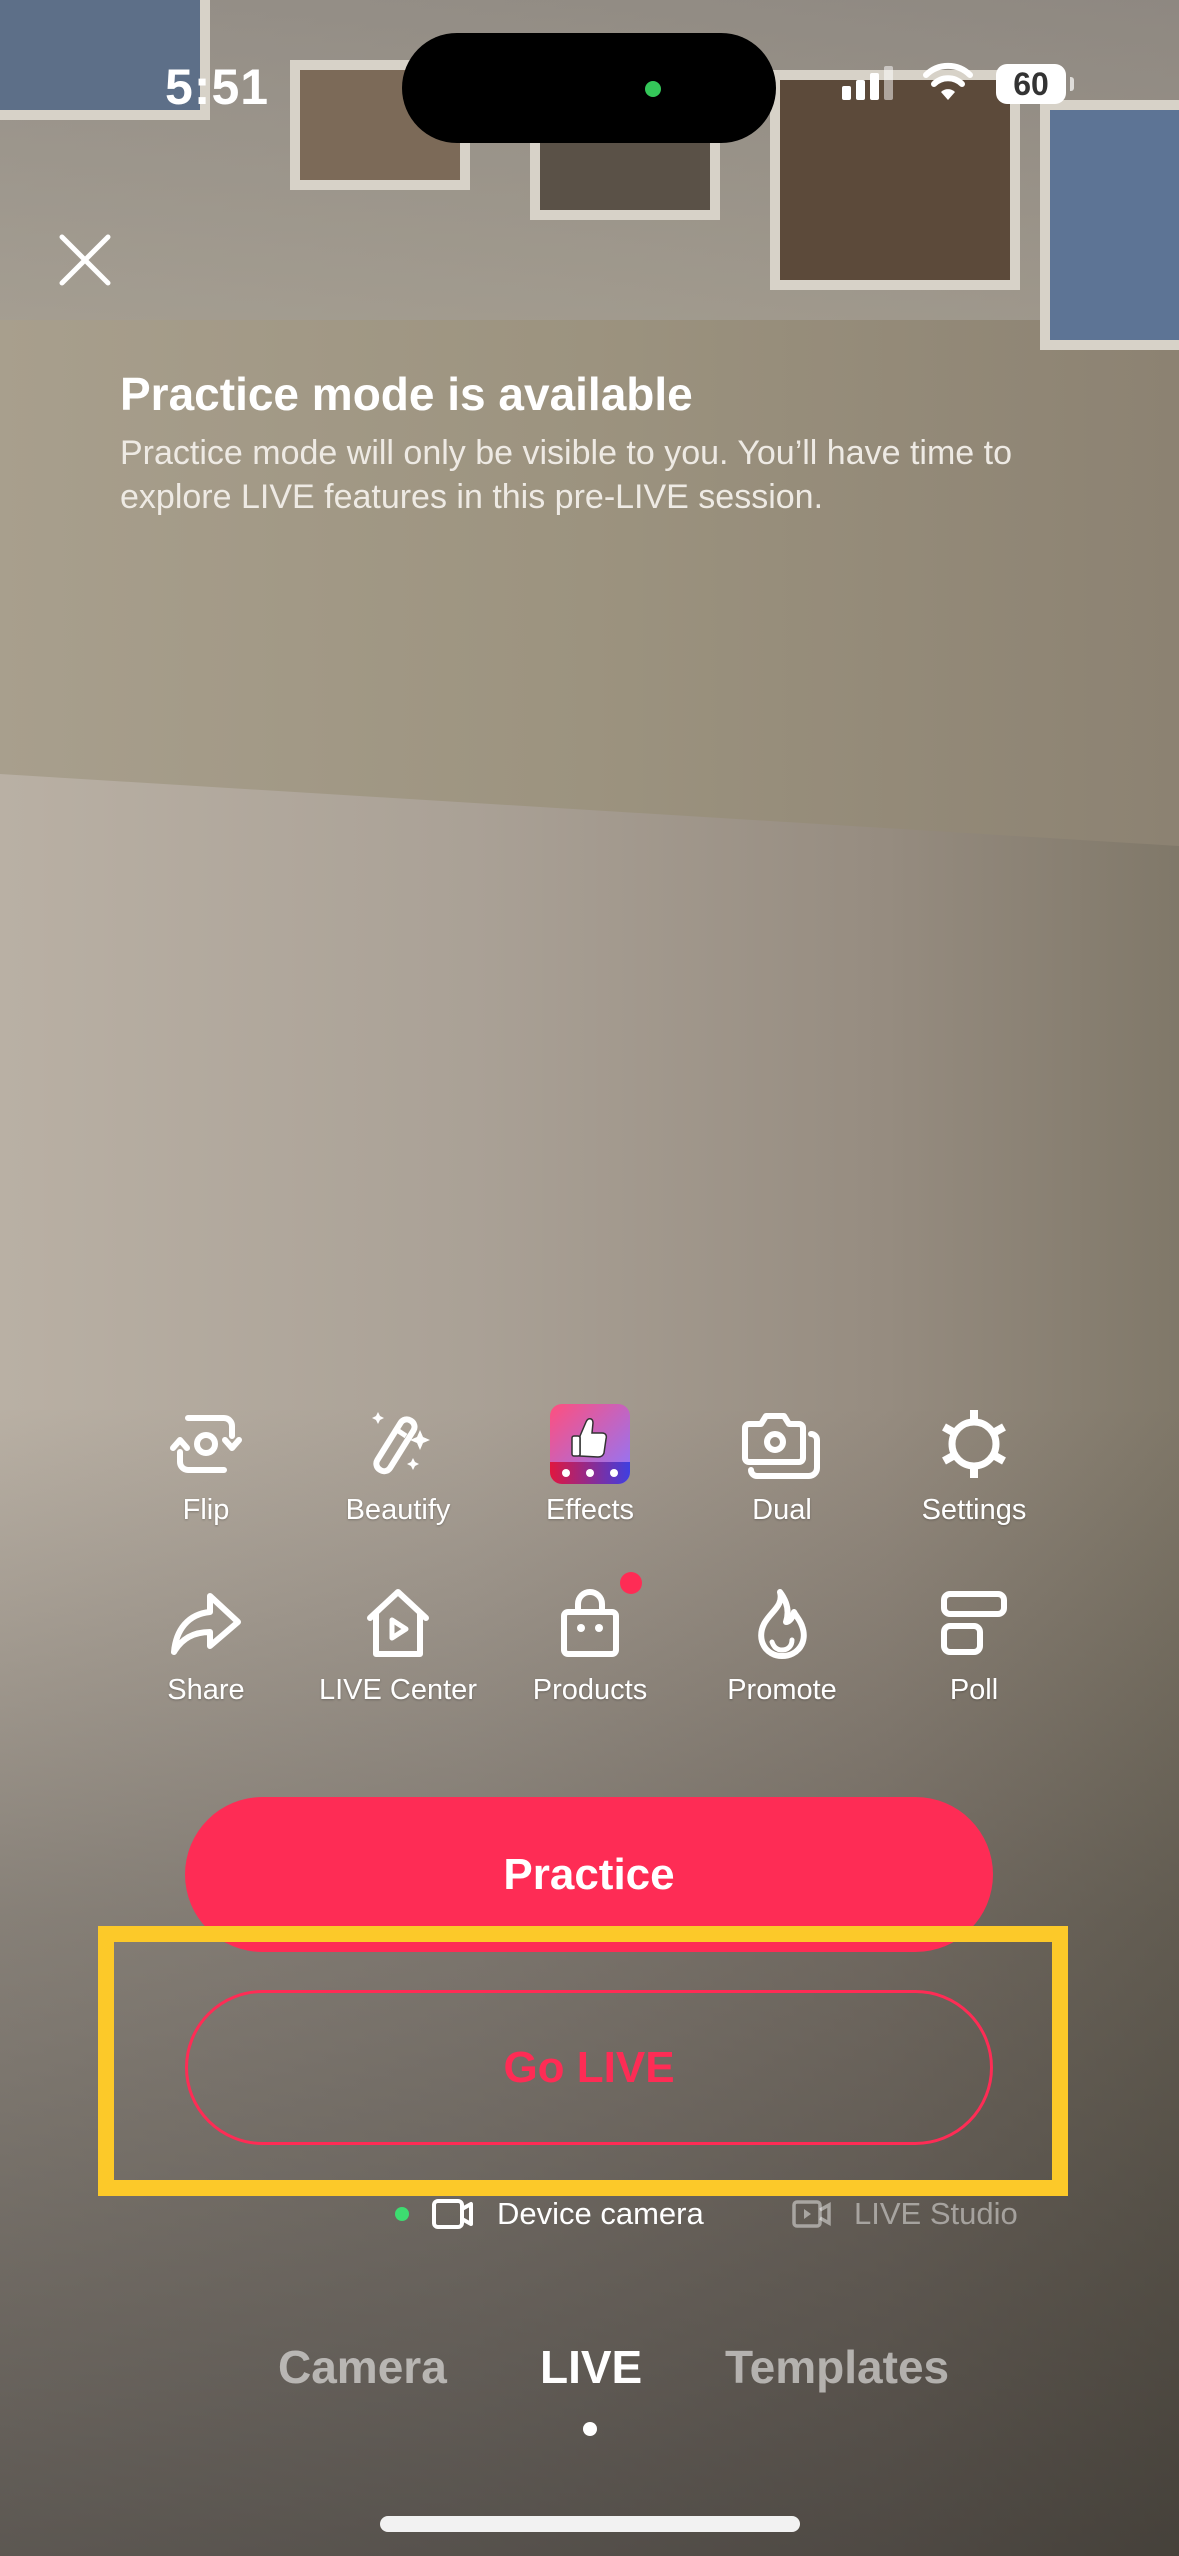  I want to click on live-tools-row-1: Flip Beautify Effects Dual Settings, so click(610, 1464).